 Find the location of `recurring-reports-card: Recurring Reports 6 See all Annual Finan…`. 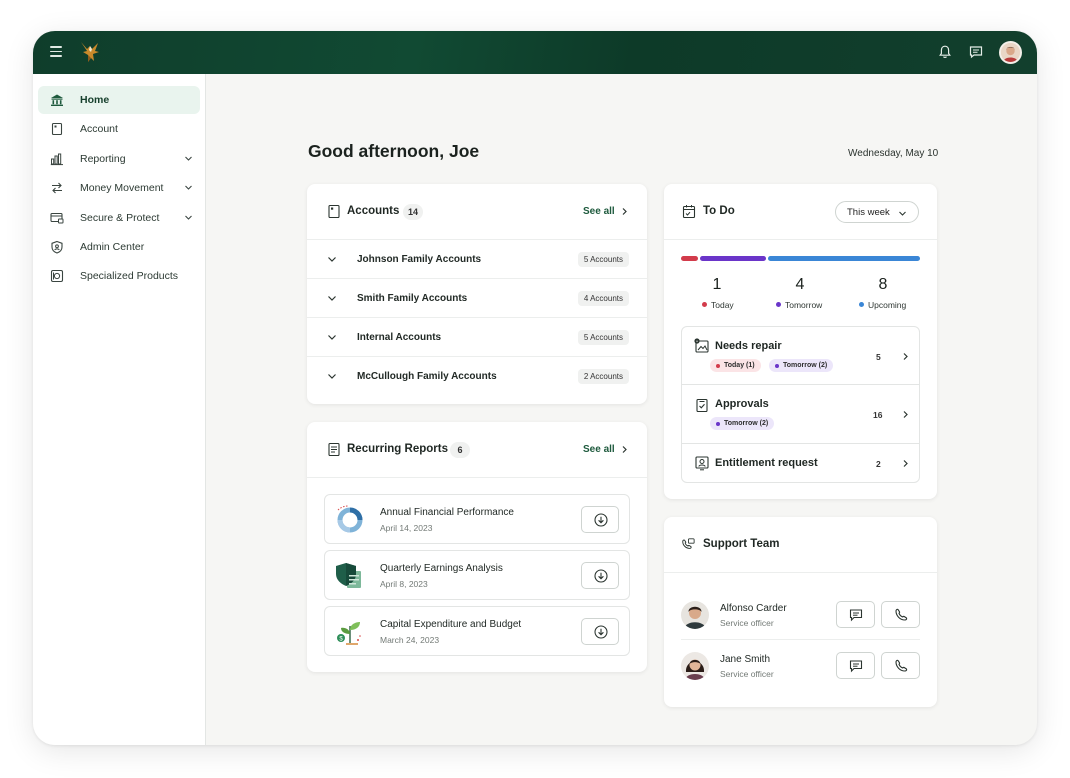

recurring-reports-card: Recurring Reports 6 See all Annual Finan… is located at coordinates (477, 547).